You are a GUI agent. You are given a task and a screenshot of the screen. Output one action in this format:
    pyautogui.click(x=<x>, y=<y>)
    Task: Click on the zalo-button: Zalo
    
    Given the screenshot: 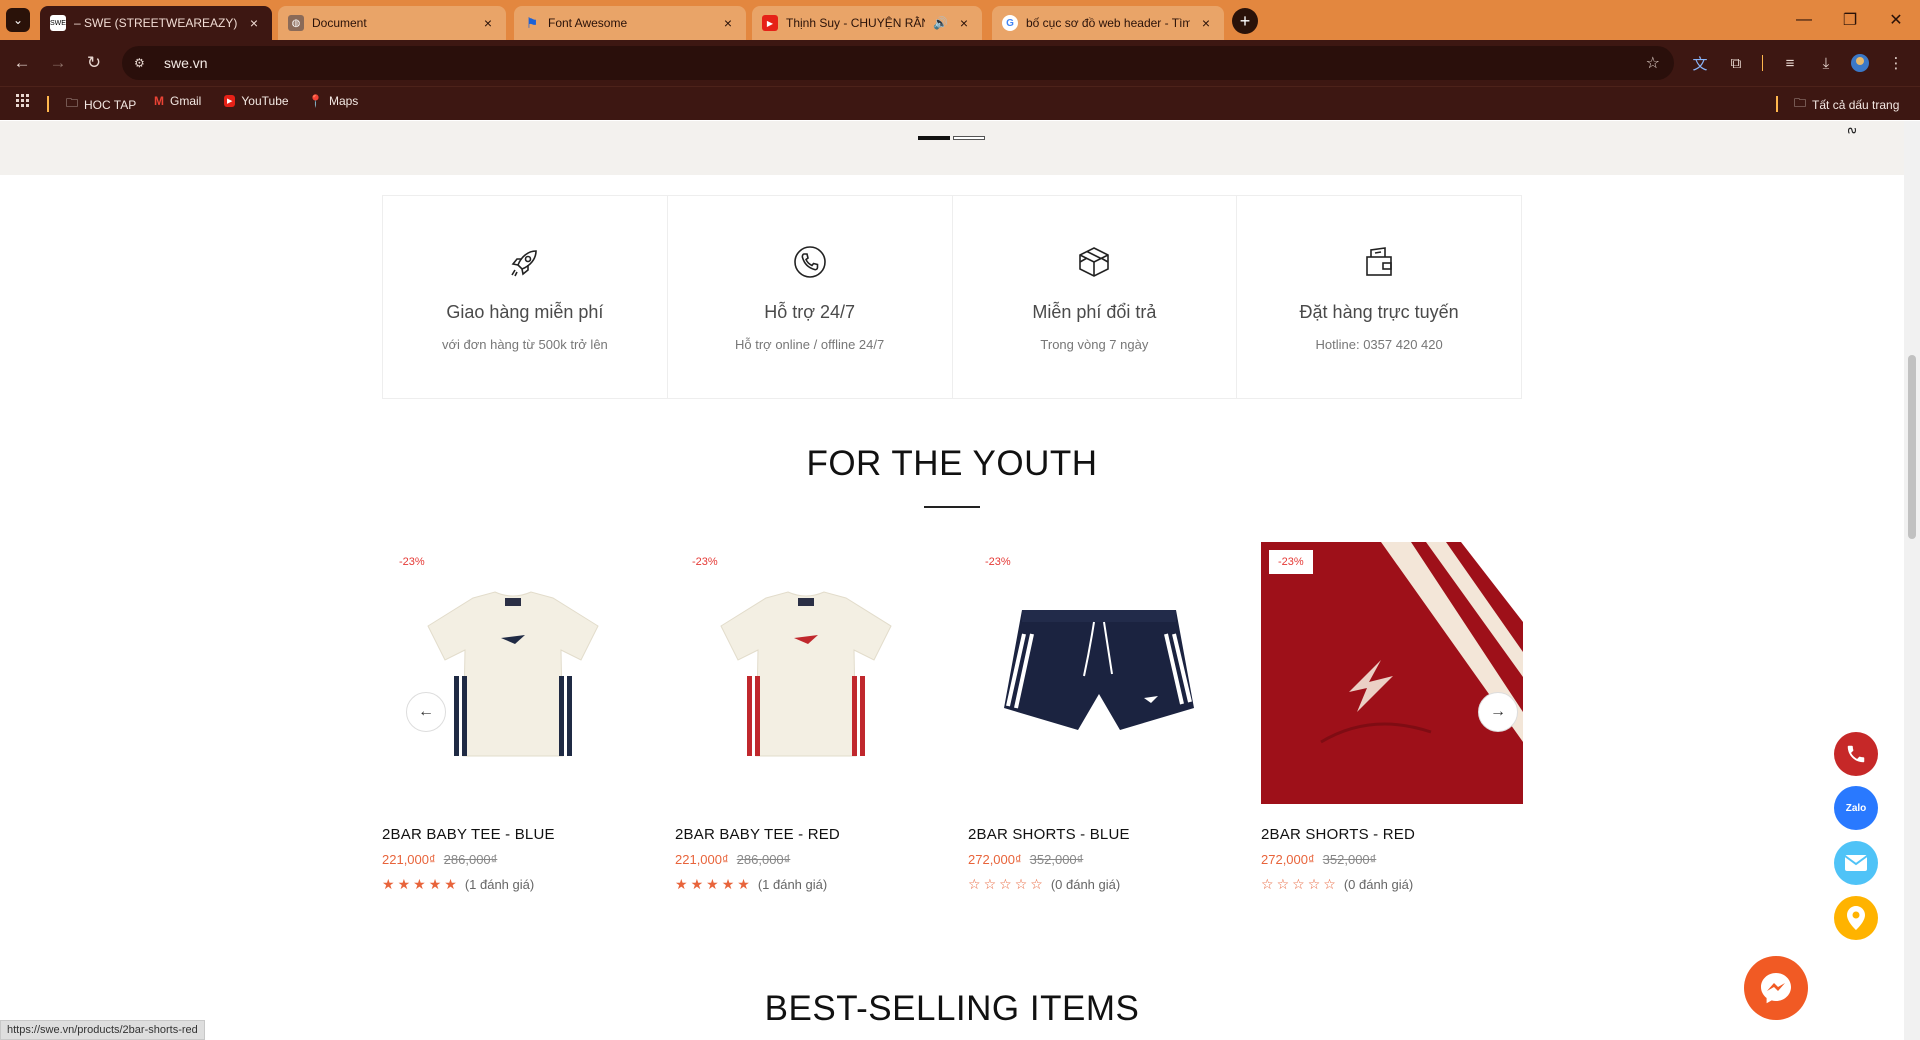 What is the action you would take?
    pyautogui.click(x=1856, y=808)
    